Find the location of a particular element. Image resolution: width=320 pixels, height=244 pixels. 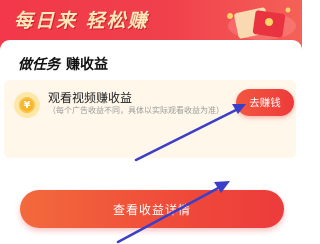

task-description: （每个广告收益不同，具体以实际观看收益为准） is located at coordinates (136, 110).